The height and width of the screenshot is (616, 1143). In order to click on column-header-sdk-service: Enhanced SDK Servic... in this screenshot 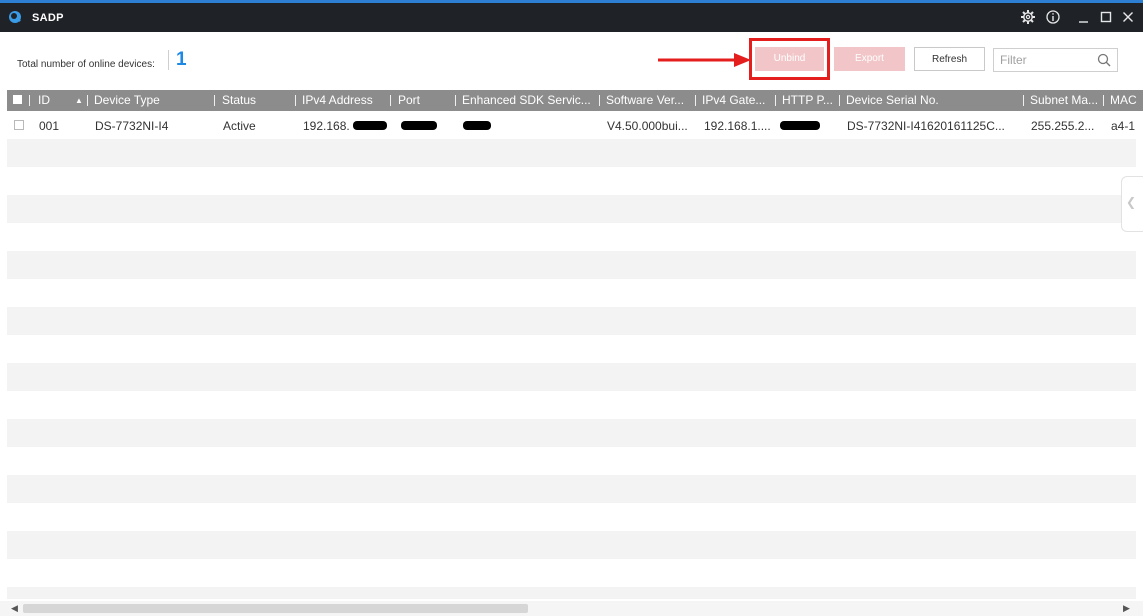, I will do `click(526, 100)`.